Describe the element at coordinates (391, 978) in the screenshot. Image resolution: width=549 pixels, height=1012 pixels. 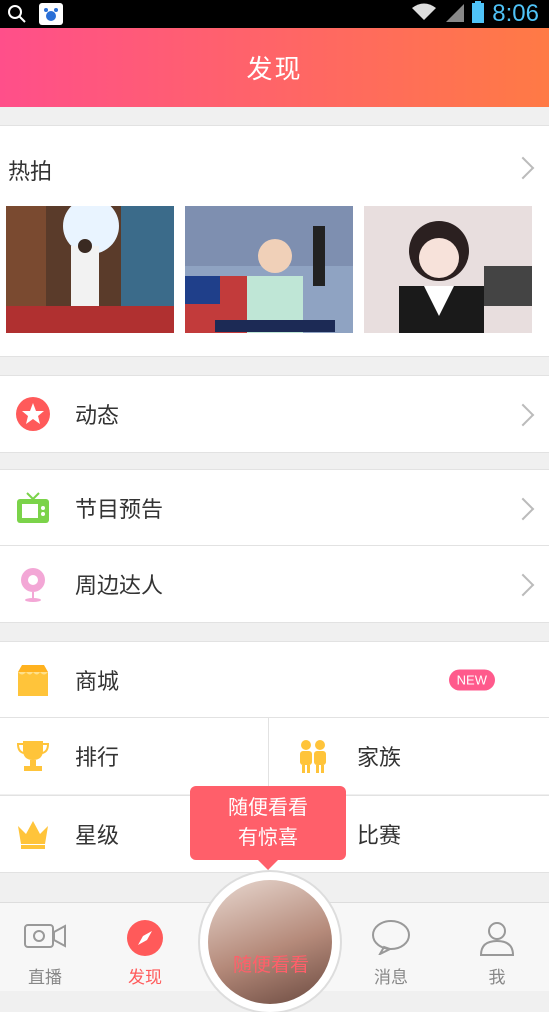
I see `tab-label: 消息` at that location.